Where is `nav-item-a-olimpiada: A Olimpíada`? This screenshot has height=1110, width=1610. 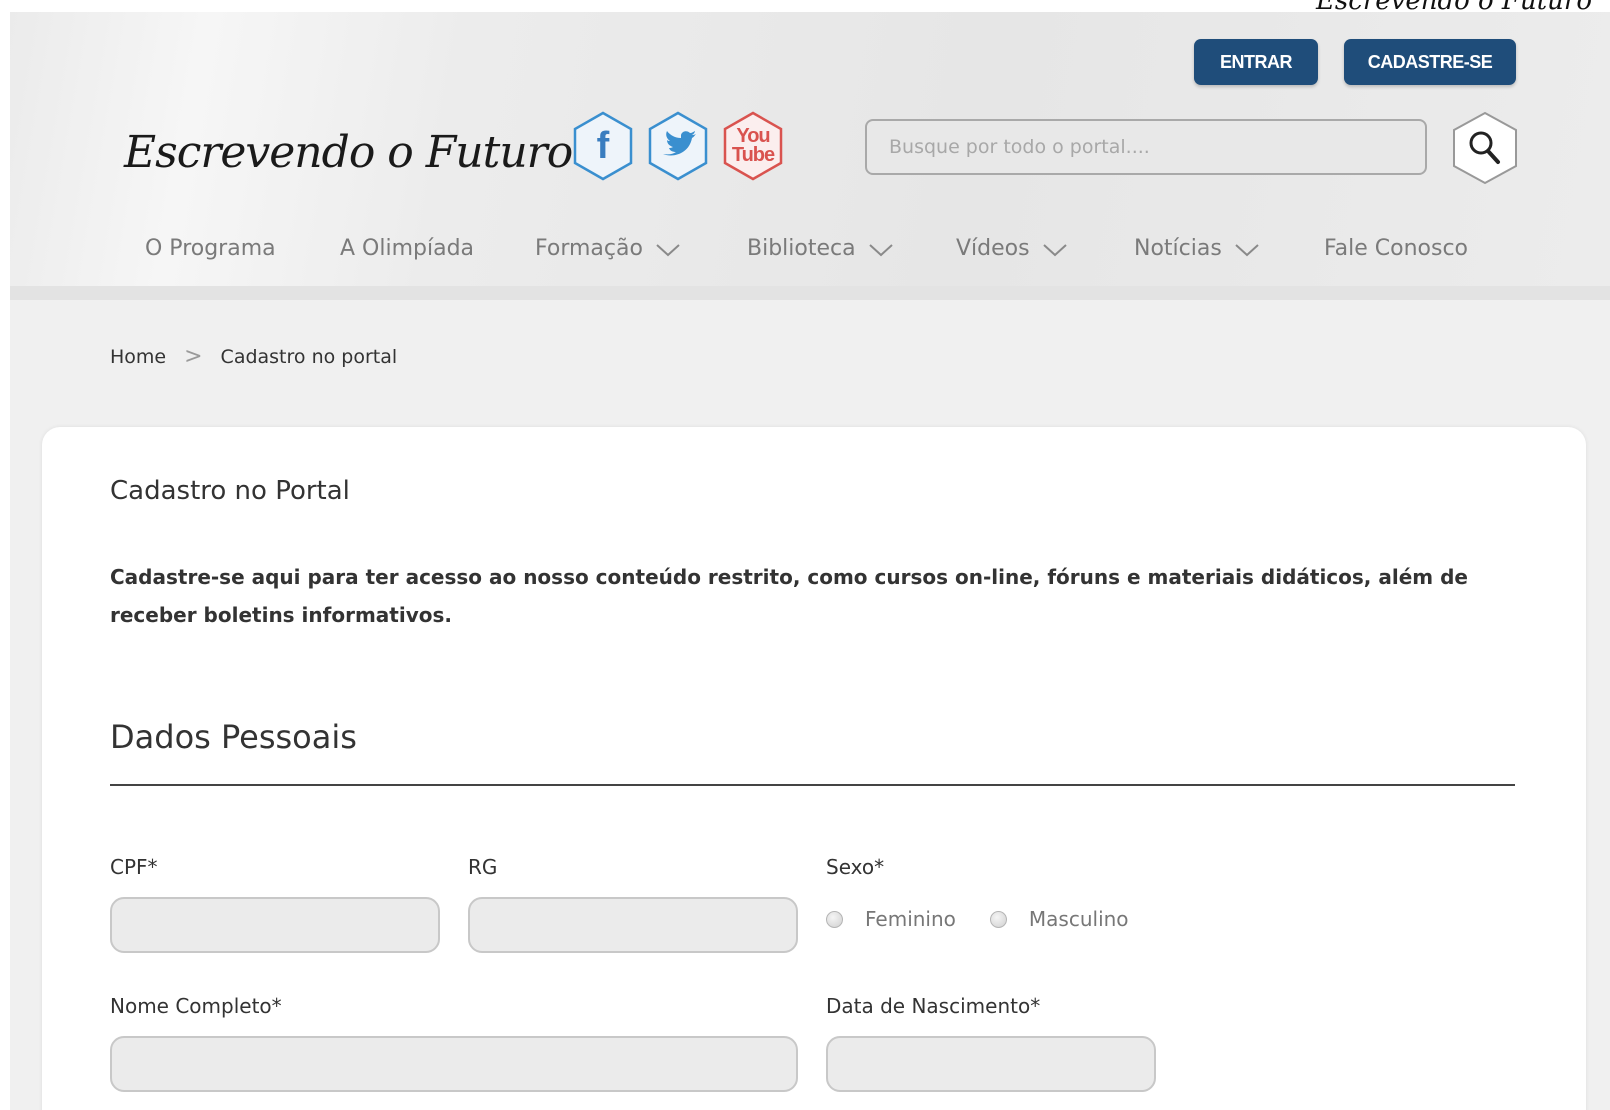 nav-item-a-olimpiada: A Olimpíada is located at coordinates (407, 248).